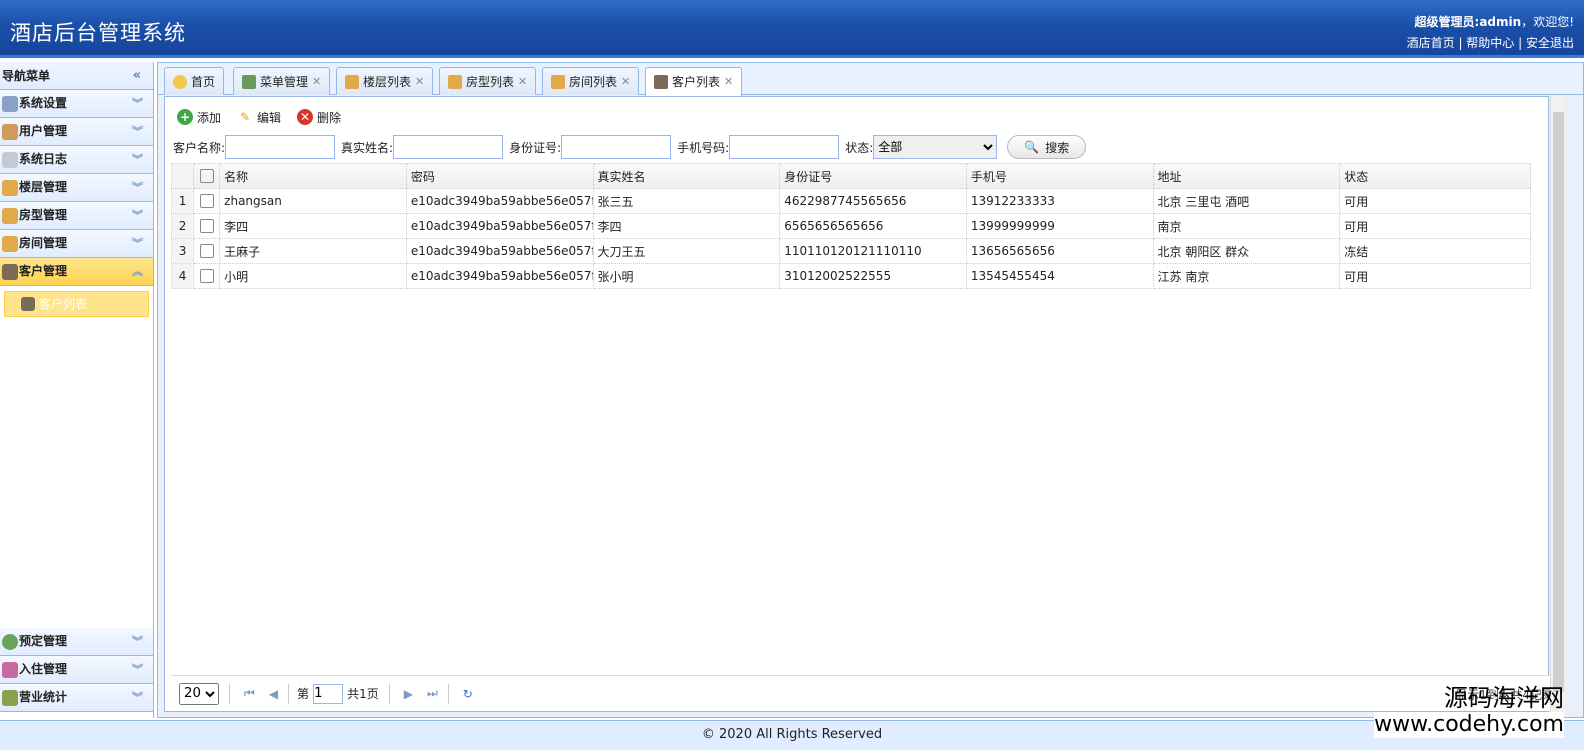  I want to click on tab-label: 菜单管理, so click(284, 81).